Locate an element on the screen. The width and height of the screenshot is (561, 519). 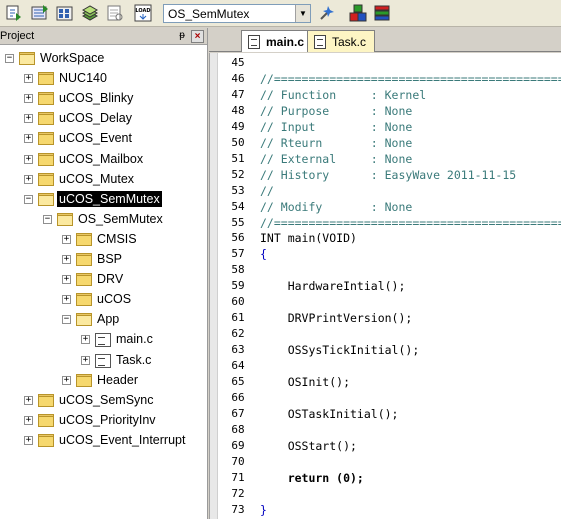
code-line: 49 // Input : None is located at coordinates (389, 127).